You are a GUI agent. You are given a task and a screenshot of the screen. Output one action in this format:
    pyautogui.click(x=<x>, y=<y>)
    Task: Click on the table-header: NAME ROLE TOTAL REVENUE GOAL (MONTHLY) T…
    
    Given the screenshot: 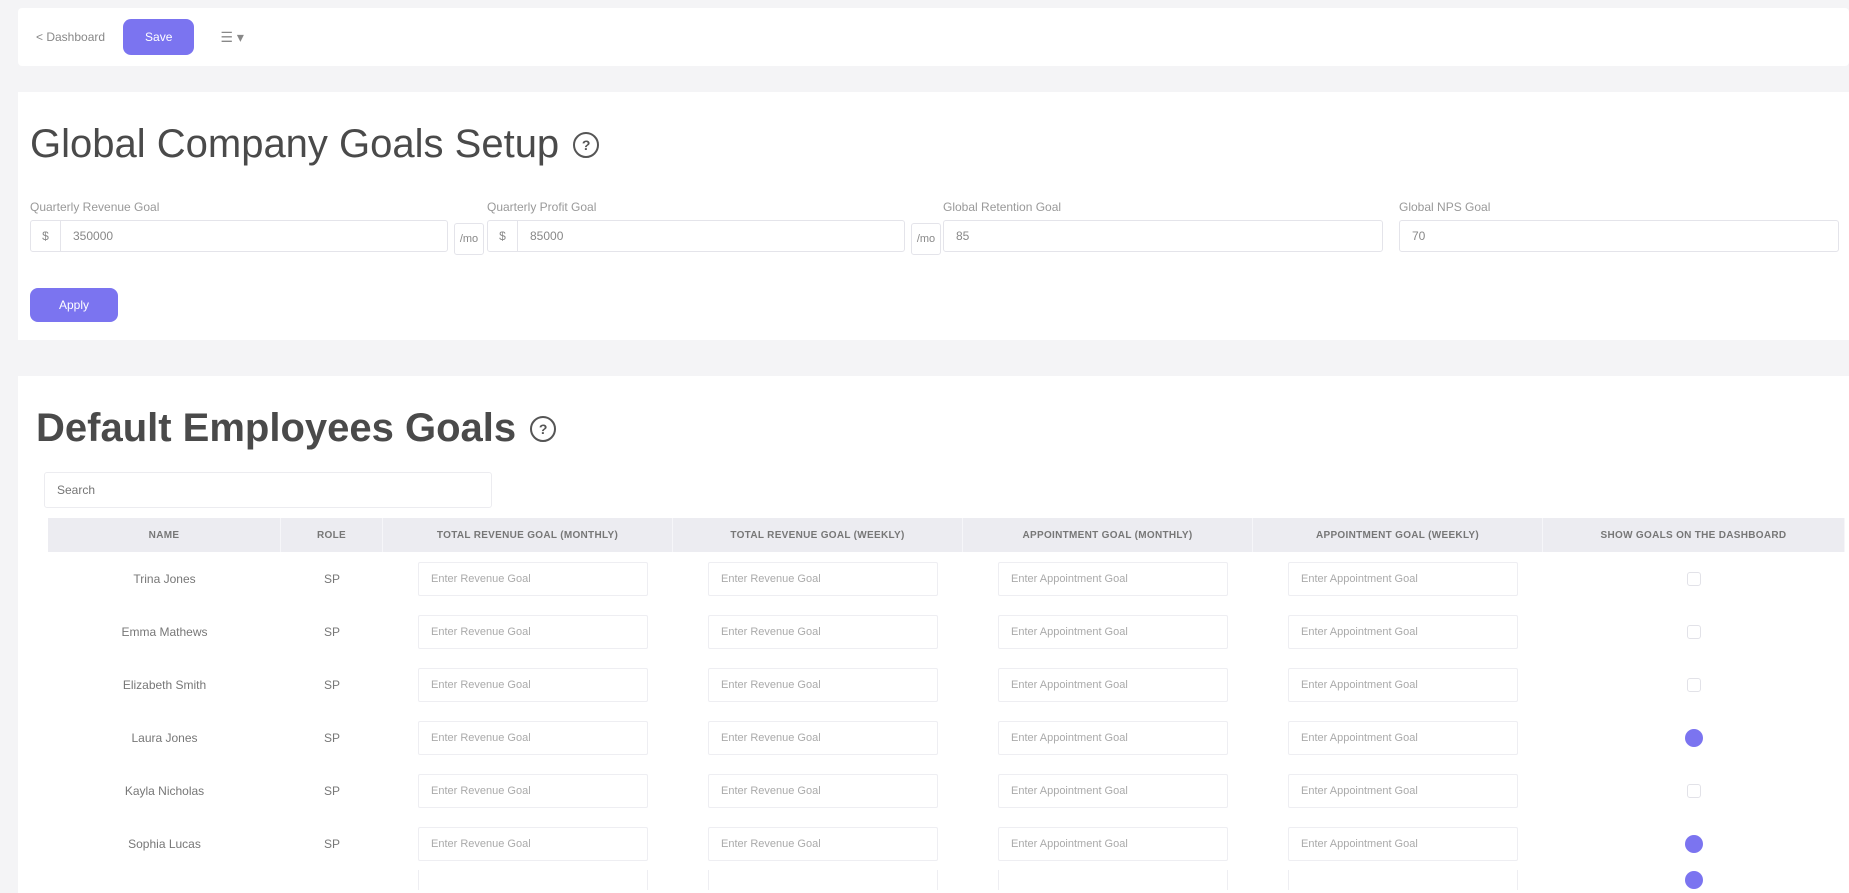 What is the action you would take?
    pyautogui.click(x=946, y=535)
    